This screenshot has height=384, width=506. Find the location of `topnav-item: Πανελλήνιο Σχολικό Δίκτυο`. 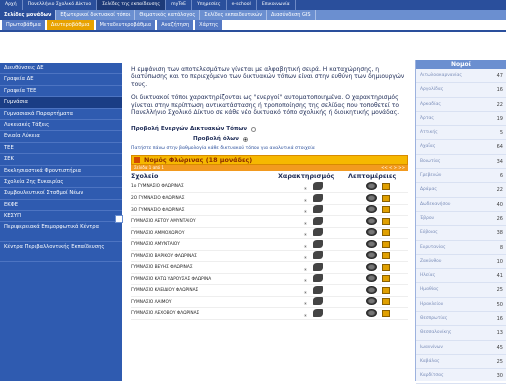

topnav-item: Πανελλήνιο Σχολικό Δίκτυο is located at coordinates (60, 5).